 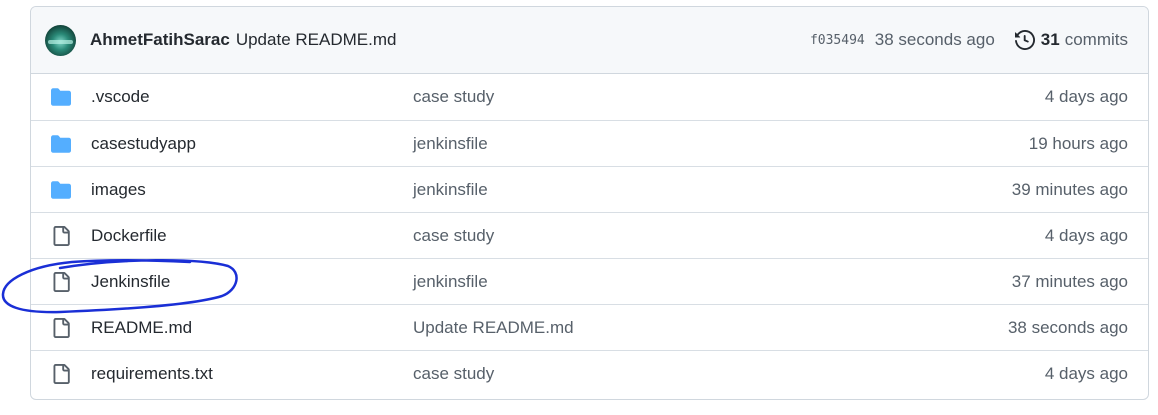 I want to click on file-row: requirements.txt case study 4 days ago, so click(x=589, y=373).